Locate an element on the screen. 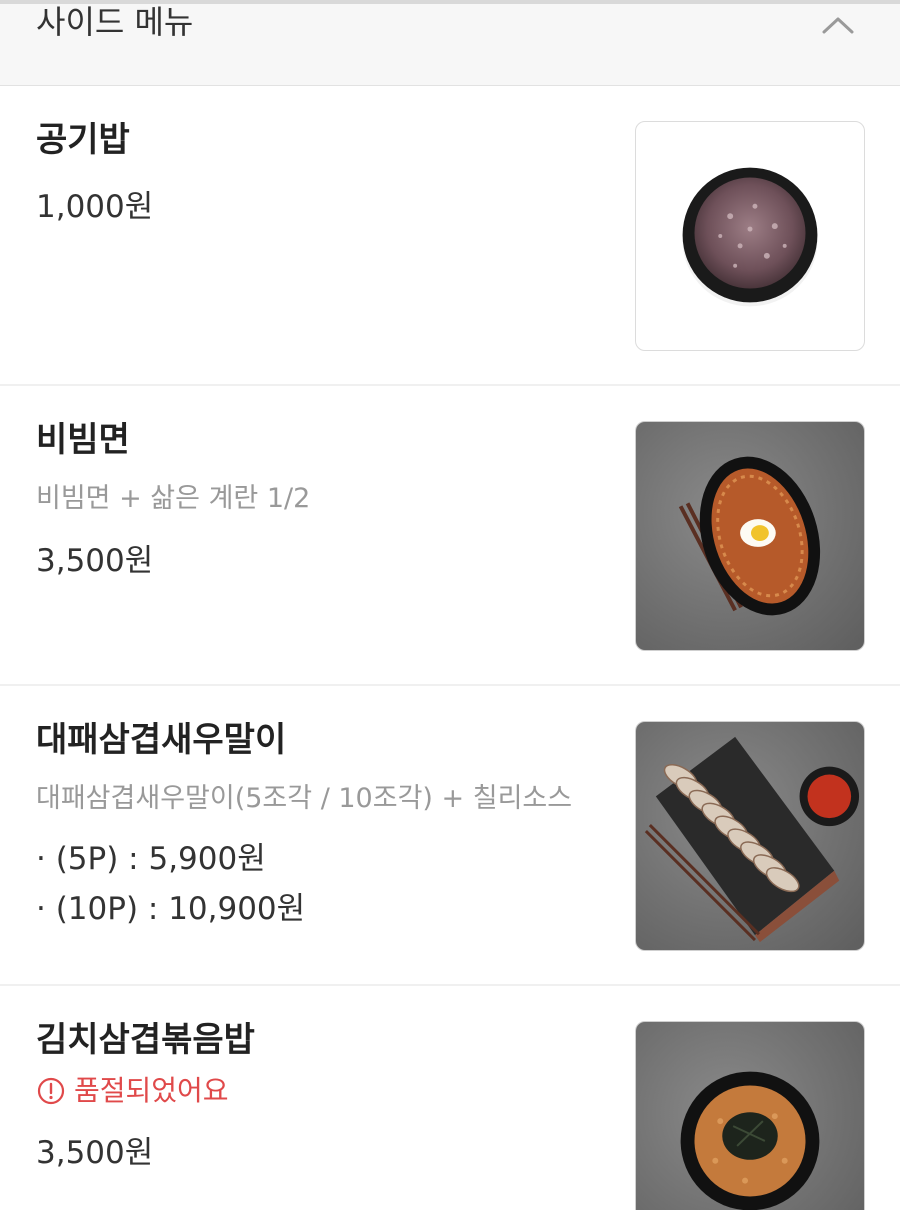 This screenshot has width=900, height=1210. section-title: 사이드 메뉴 is located at coordinates (115, 22).